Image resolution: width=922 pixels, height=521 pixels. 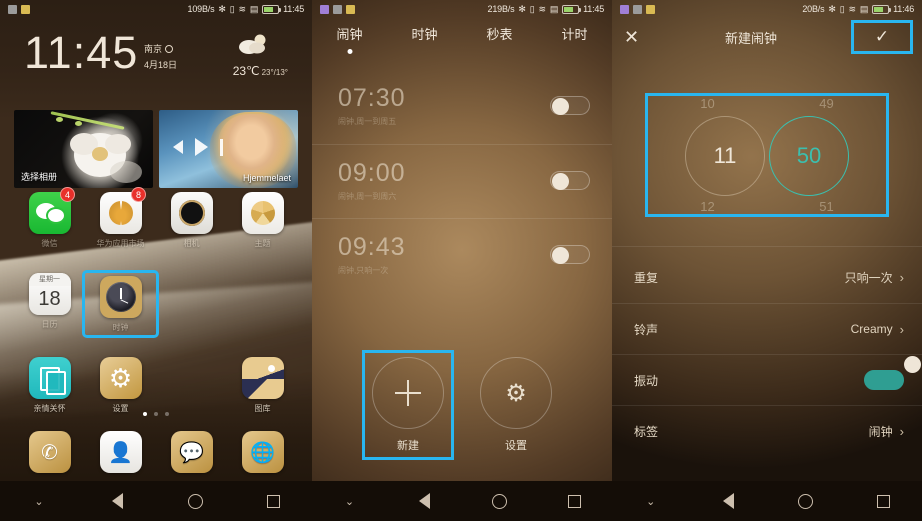 I want to click on app-settings: ⚙ 设置, so click(x=120, y=385).